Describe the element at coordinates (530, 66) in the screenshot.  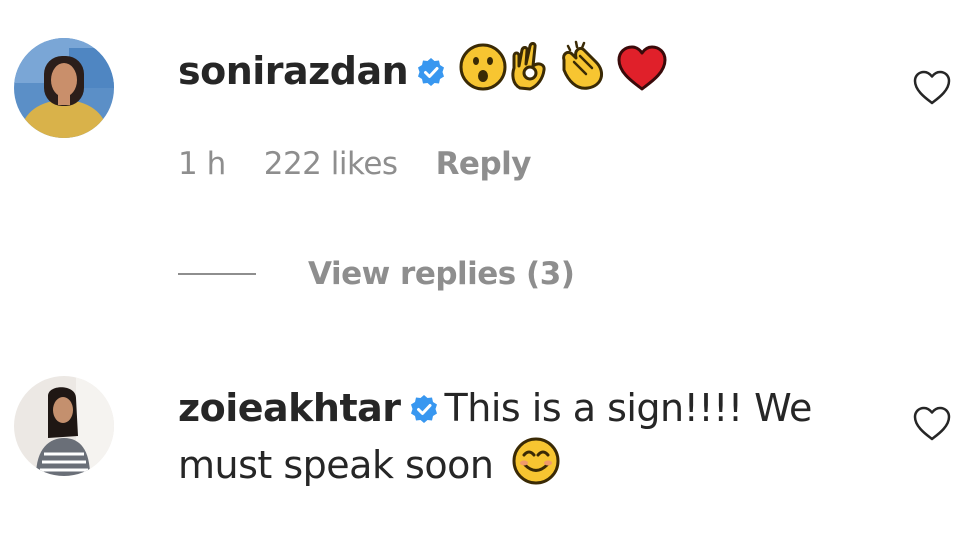
I see `ok-hand-emoji` at that location.